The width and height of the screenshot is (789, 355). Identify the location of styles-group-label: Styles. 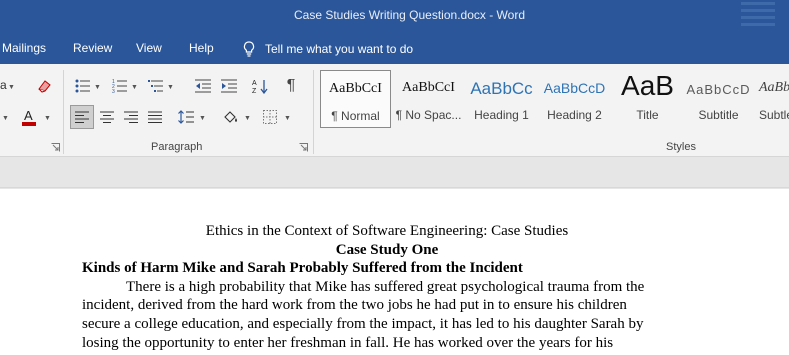
(681, 147).